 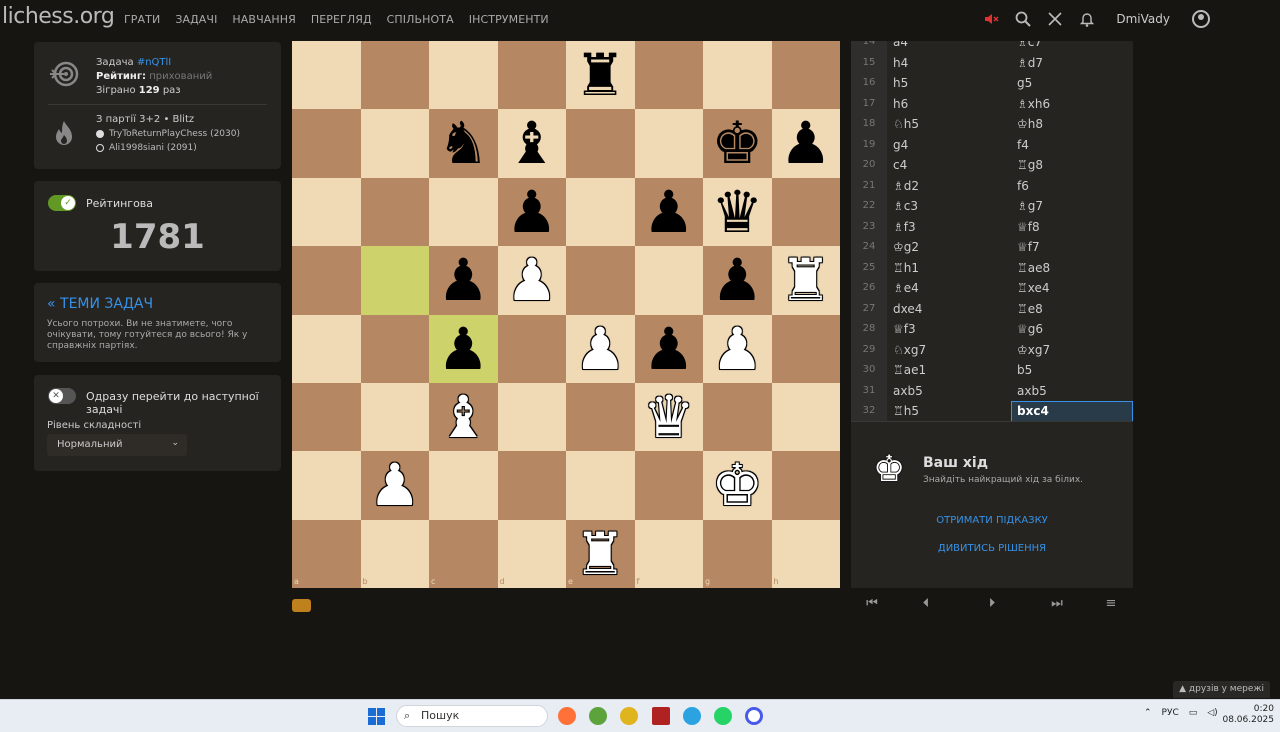 I want to click on square-f5, so click(x=668, y=280).